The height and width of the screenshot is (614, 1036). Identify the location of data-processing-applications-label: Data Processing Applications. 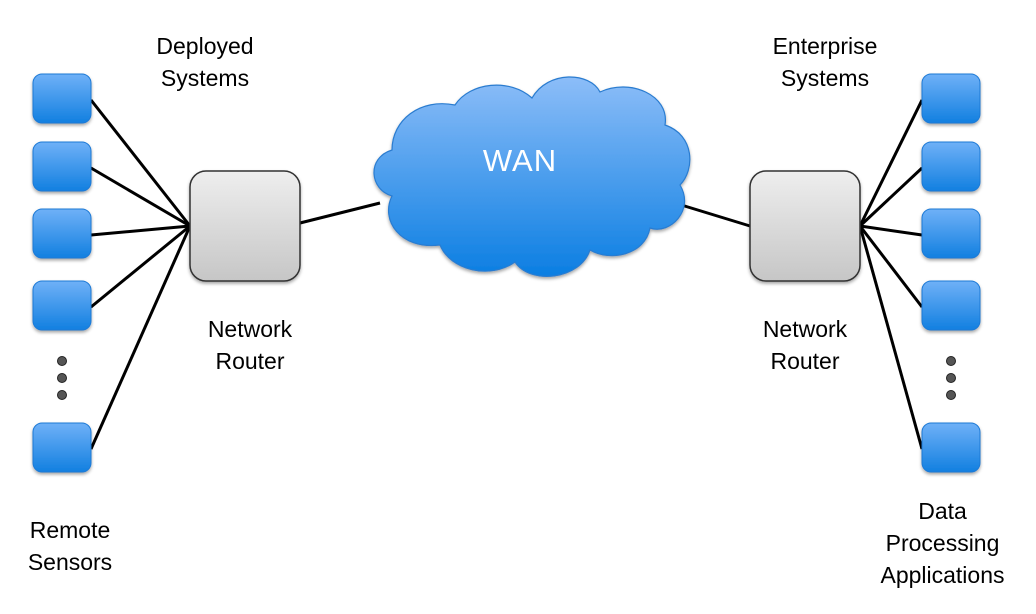
(942, 543).